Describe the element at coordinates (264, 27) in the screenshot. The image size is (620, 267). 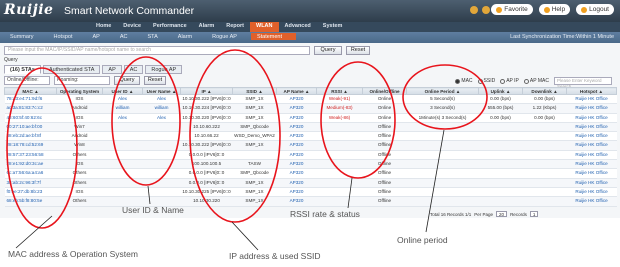
I see `main-nav-wlan: WLAN` at that location.